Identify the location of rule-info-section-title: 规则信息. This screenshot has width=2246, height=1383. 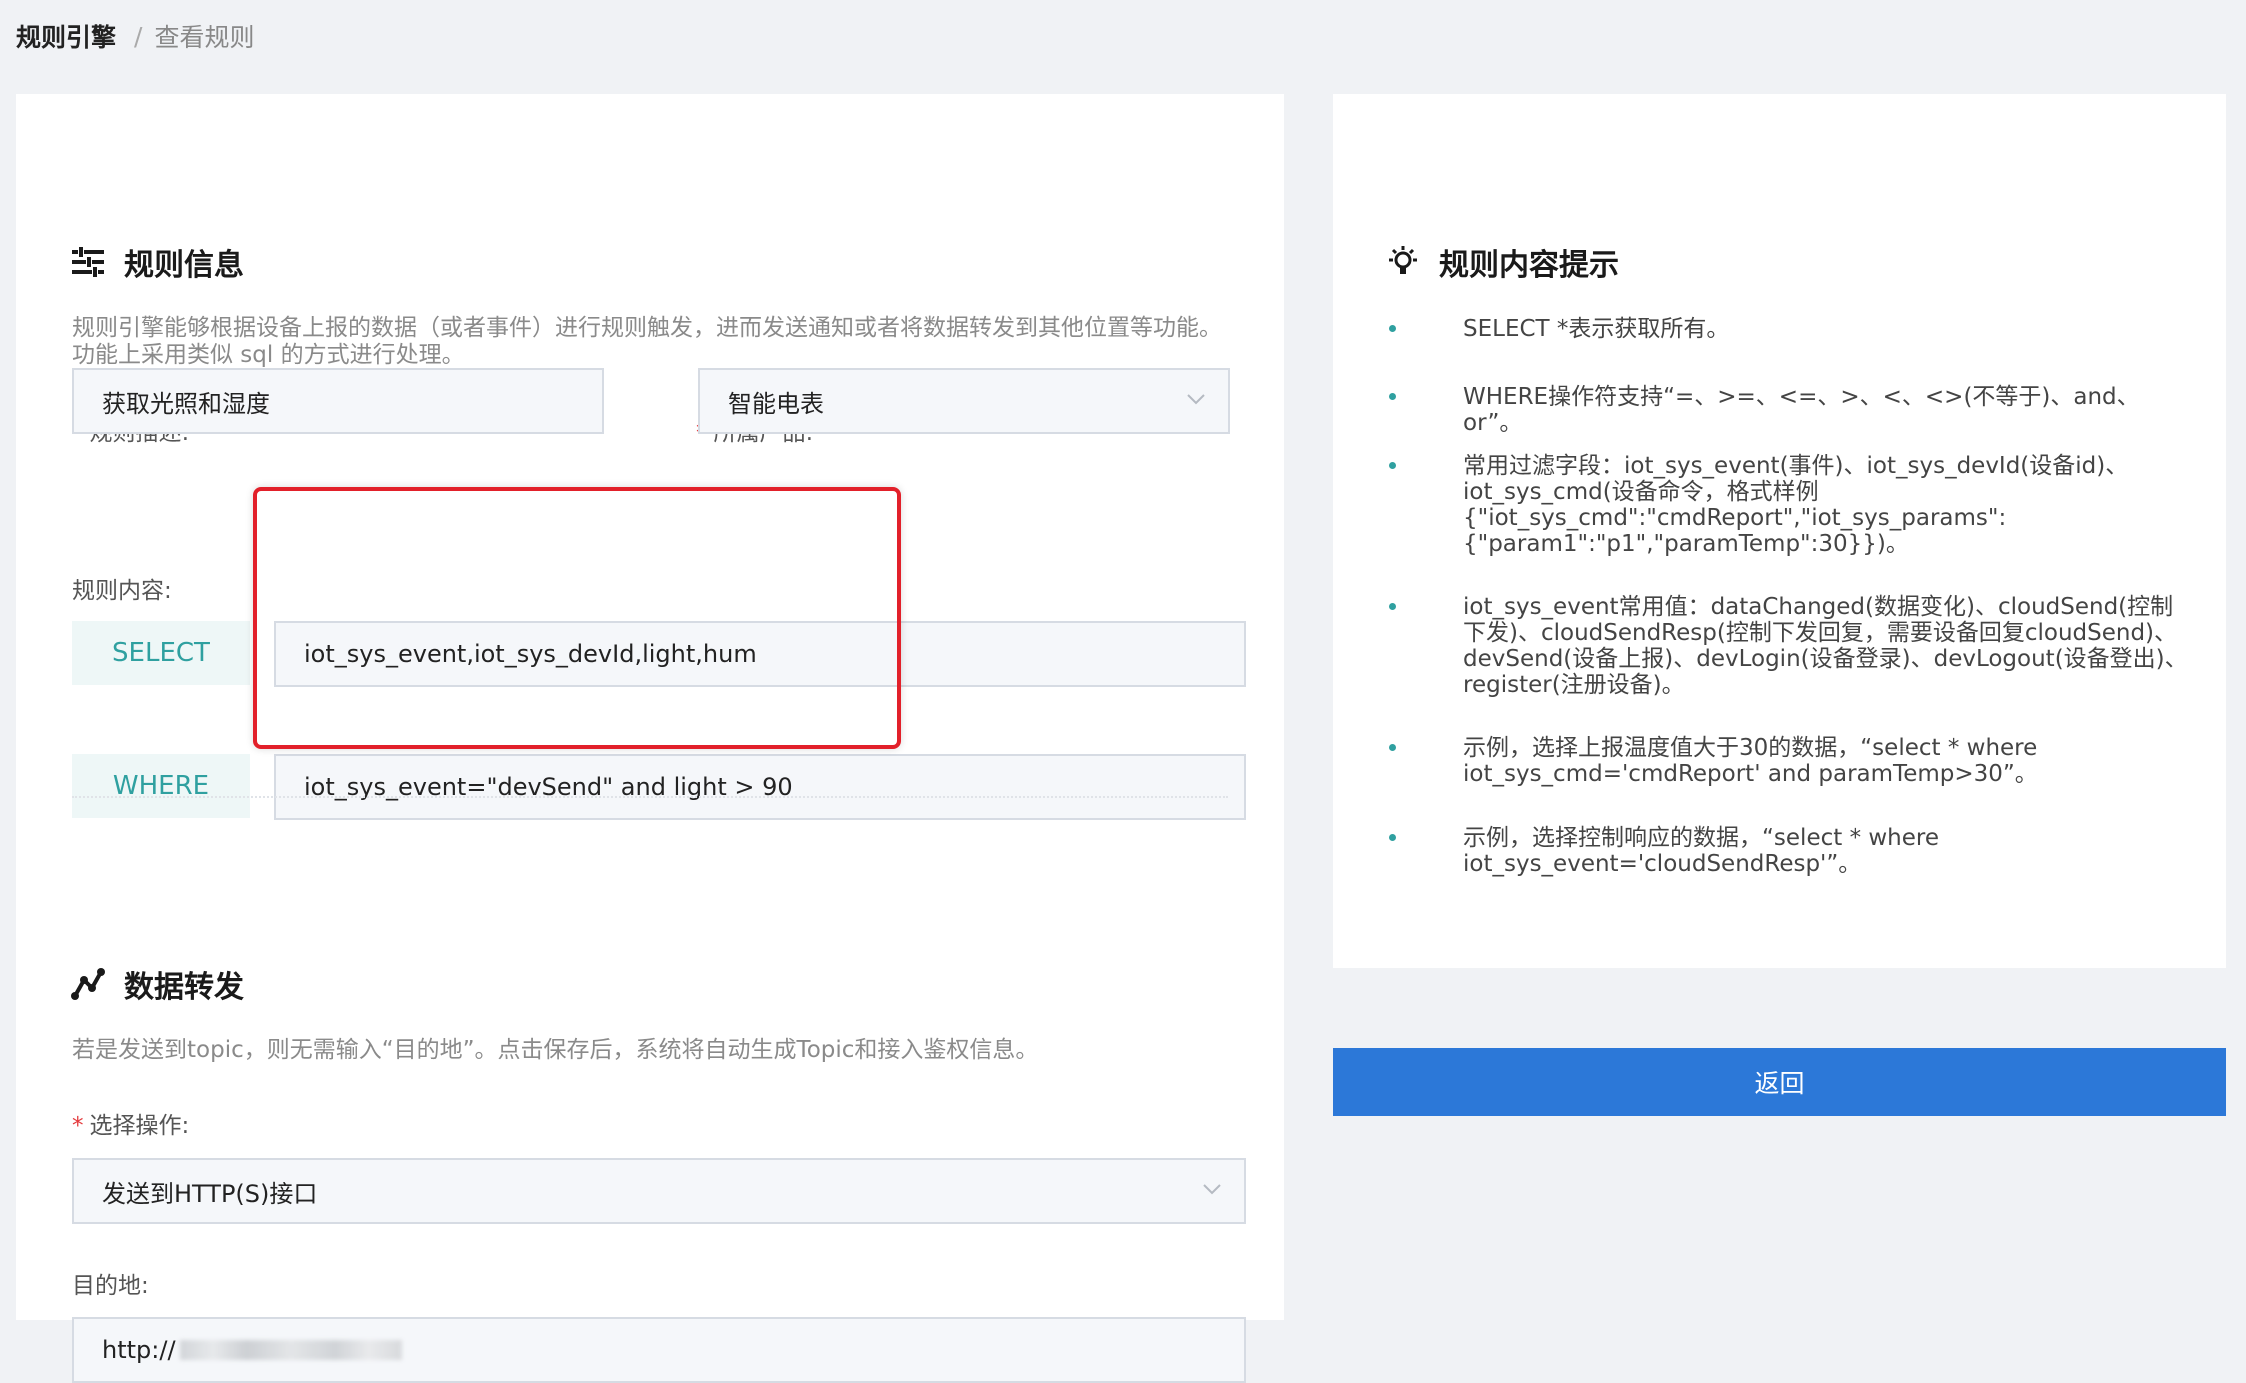
(157, 262).